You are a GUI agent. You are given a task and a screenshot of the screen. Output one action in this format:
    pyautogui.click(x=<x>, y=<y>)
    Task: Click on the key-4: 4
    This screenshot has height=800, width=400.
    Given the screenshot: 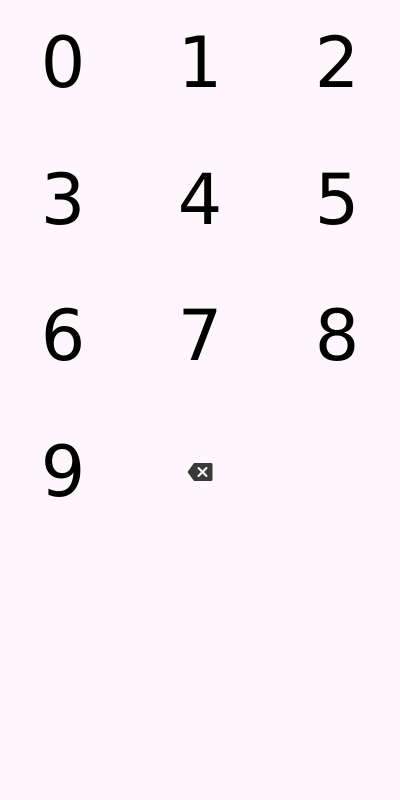 What is the action you would take?
    pyautogui.click(x=200, y=200)
    